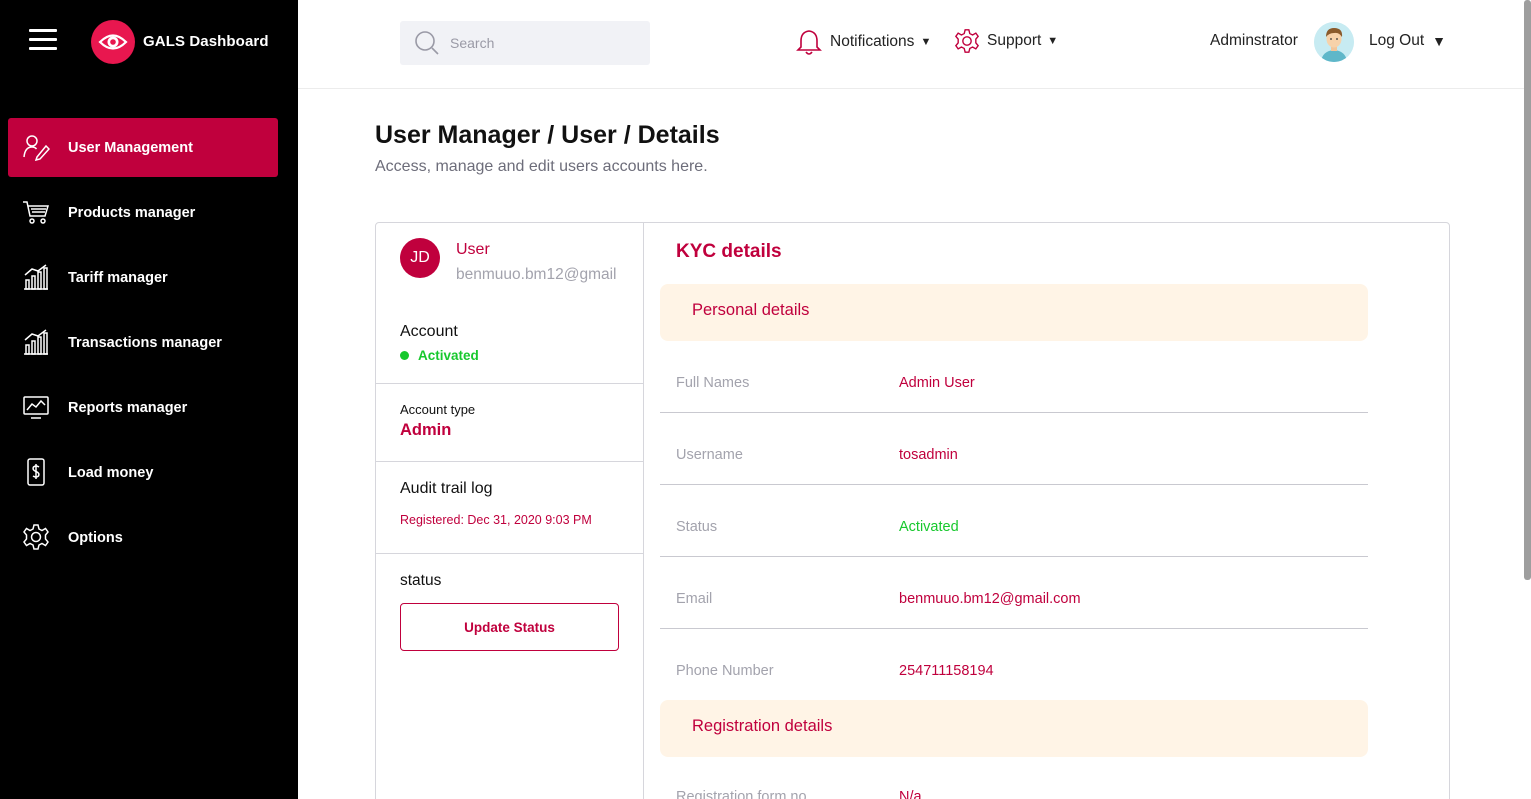  Describe the element at coordinates (1397, 40) in the screenshot. I see `logout-label: Log Out` at that location.